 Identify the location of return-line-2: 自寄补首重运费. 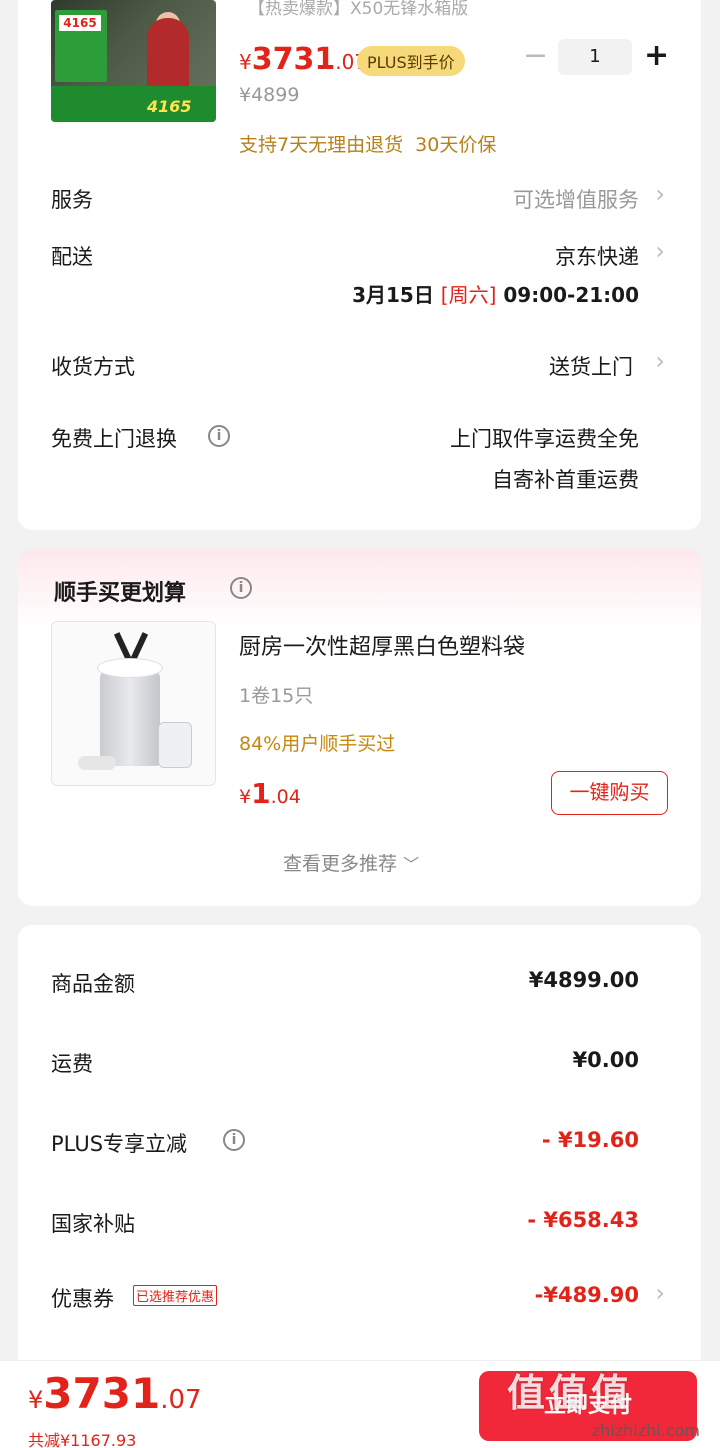
(565, 480).